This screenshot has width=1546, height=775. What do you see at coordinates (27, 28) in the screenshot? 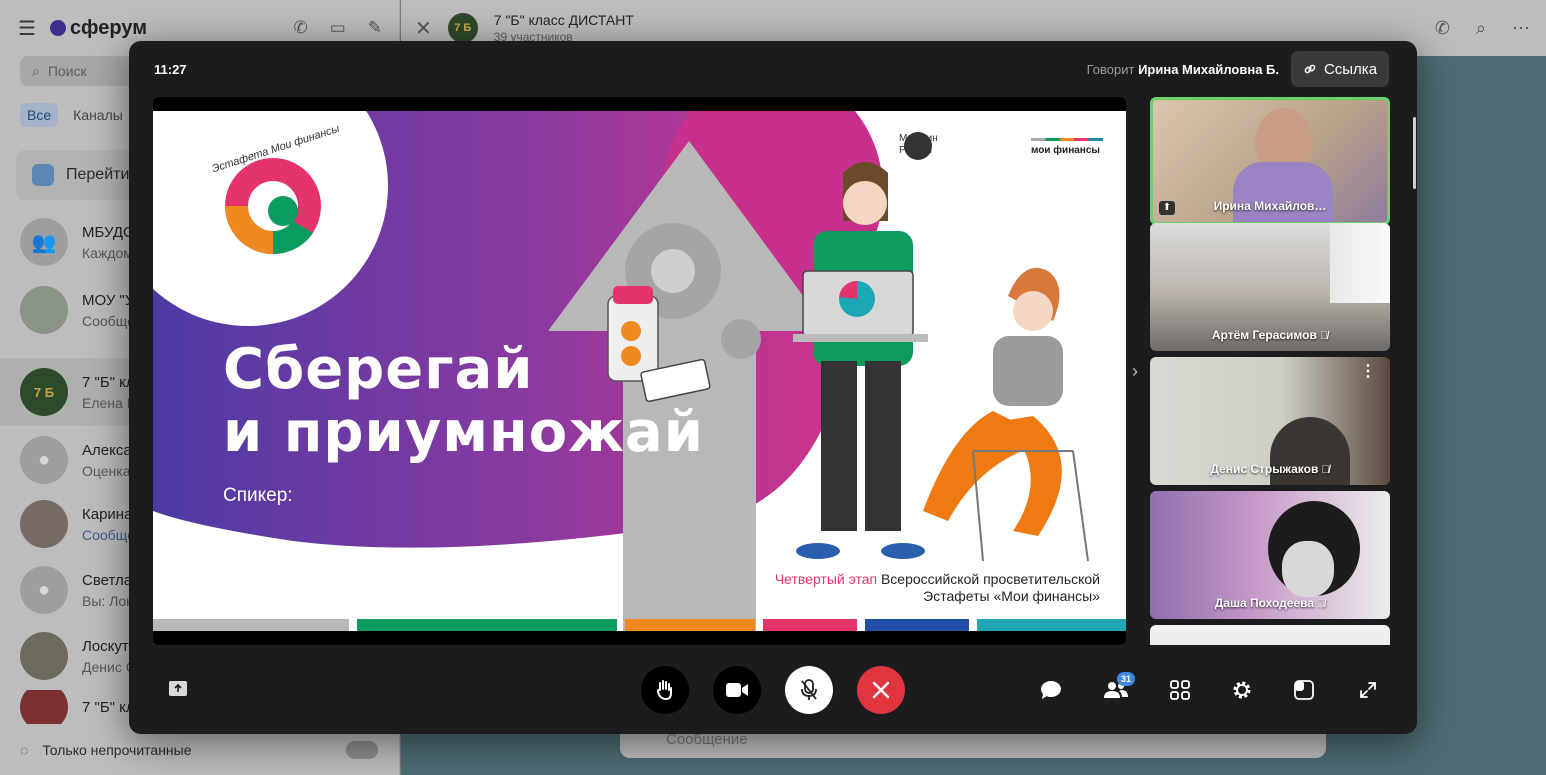
I see `menu-icon: ☰` at bounding box center [27, 28].